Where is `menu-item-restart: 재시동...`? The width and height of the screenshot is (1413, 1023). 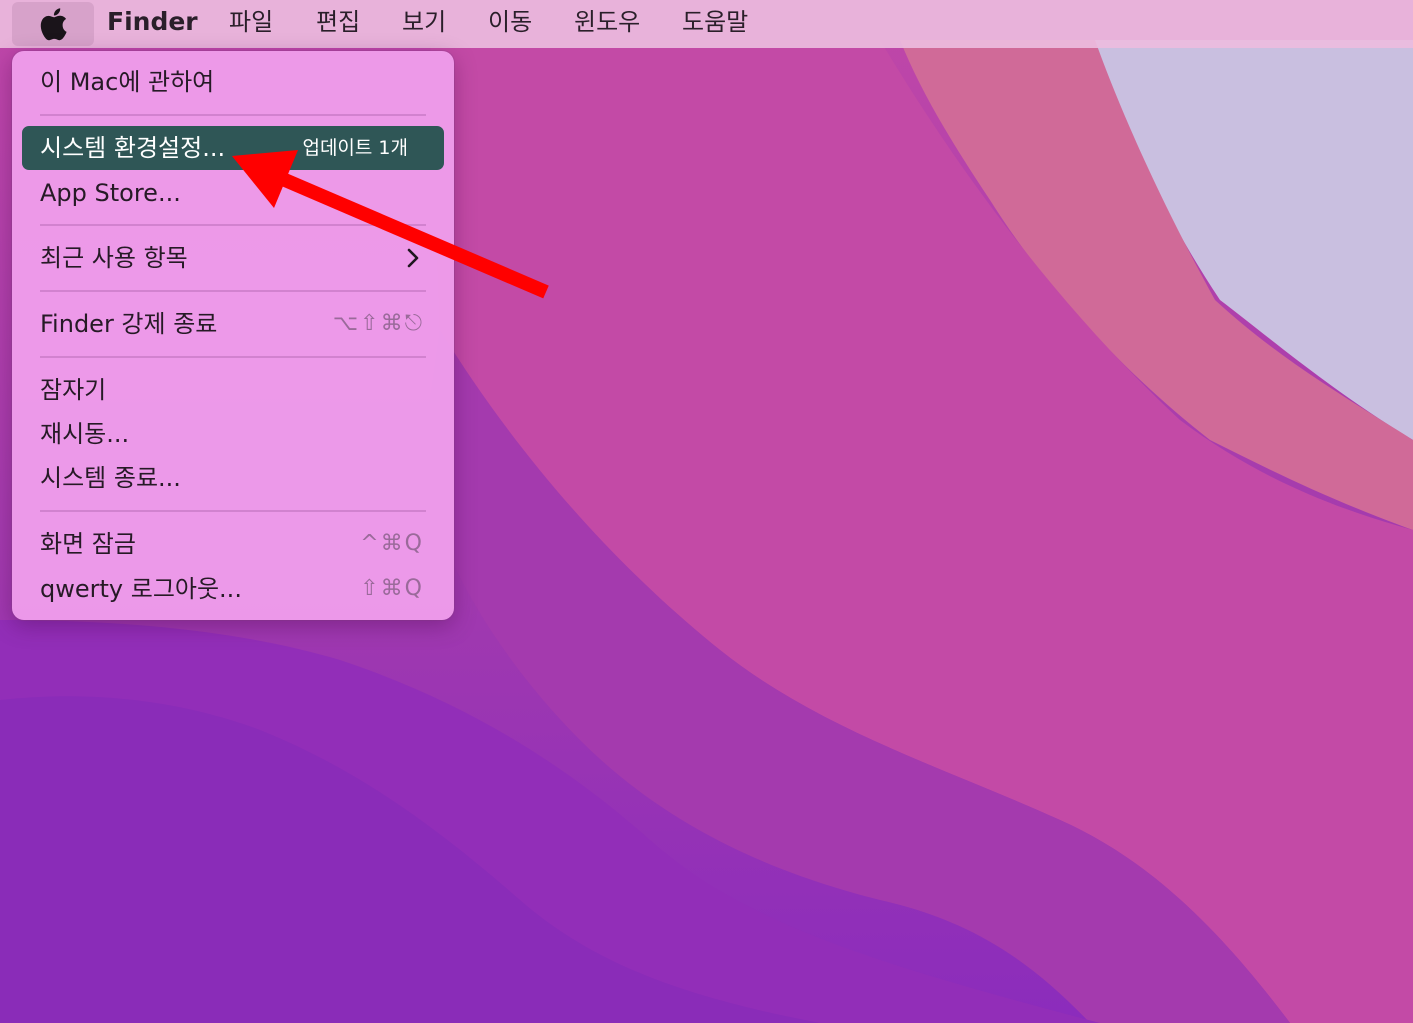 menu-item-restart: 재시동... is located at coordinates (233, 434).